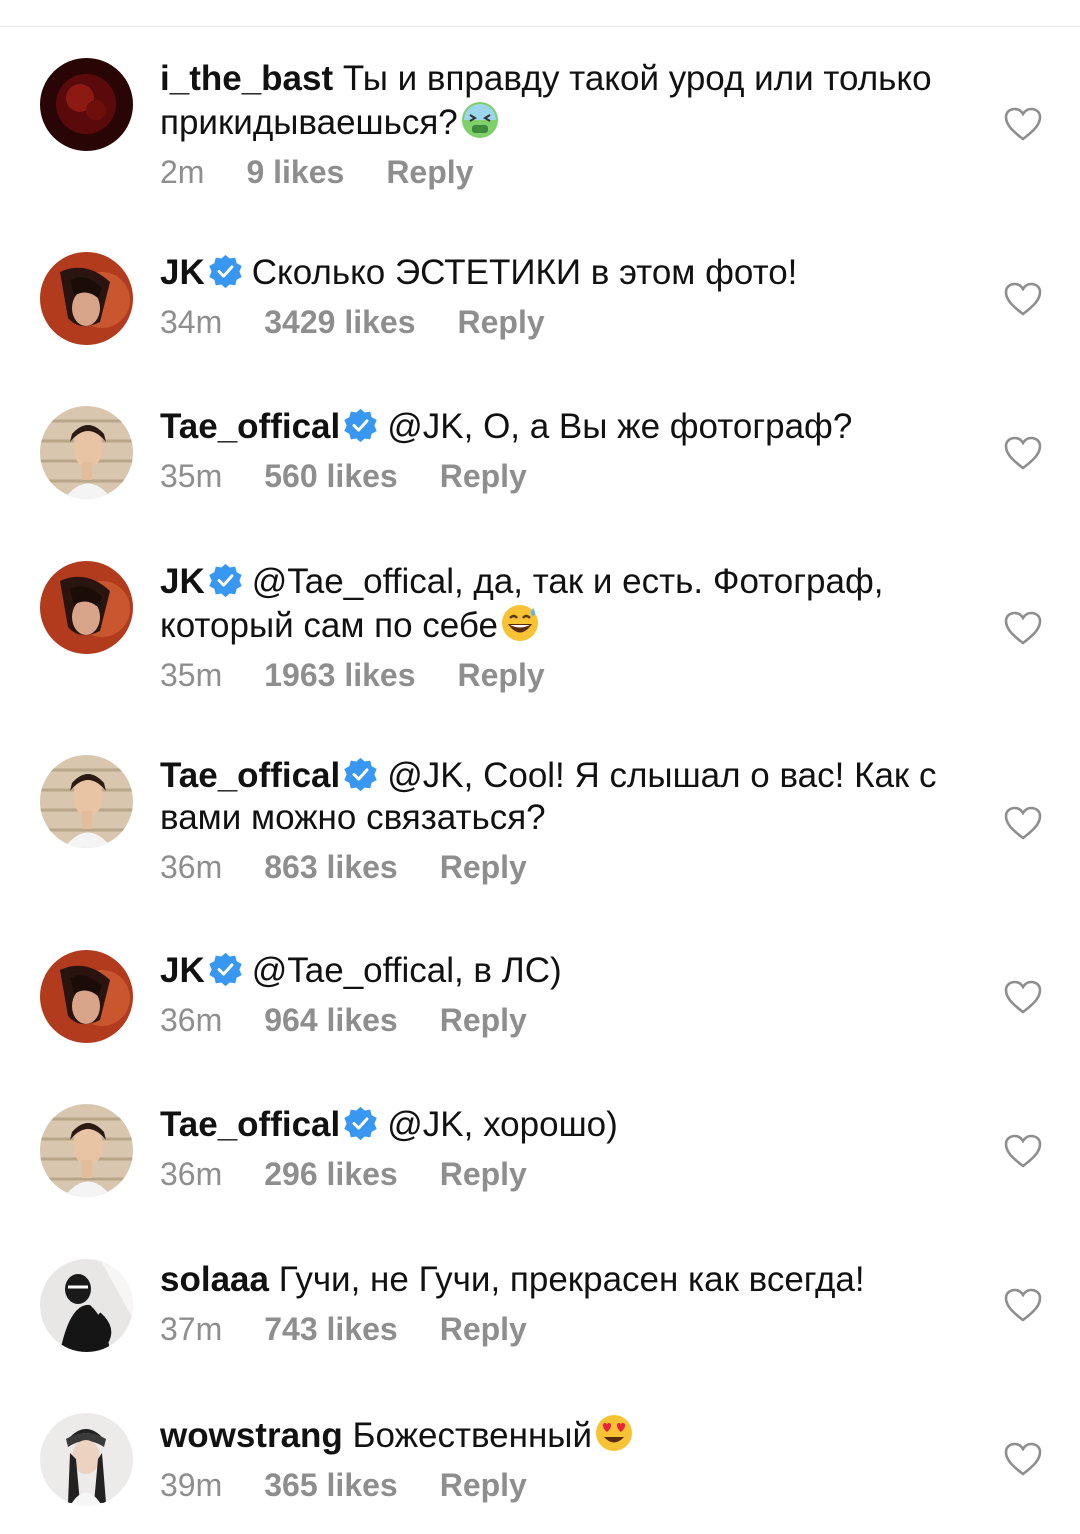 Image resolution: width=1080 pixels, height=1534 pixels. What do you see at coordinates (502, 1124) in the screenshot?
I see `comment-text: @JK, хорошо)` at bounding box center [502, 1124].